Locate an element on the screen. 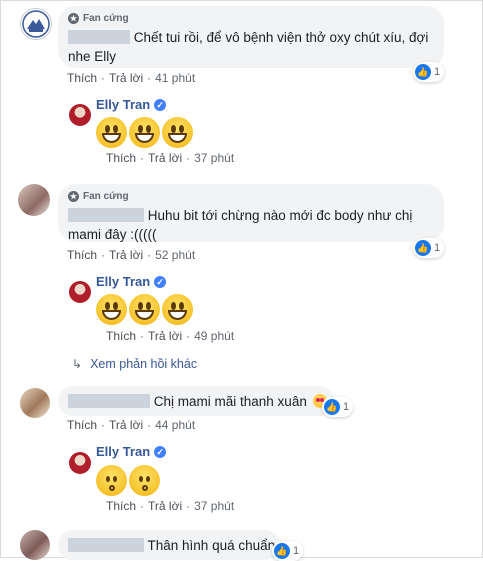  comment-actions: Thích · Trả lời · 41 phút is located at coordinates (131, 78).